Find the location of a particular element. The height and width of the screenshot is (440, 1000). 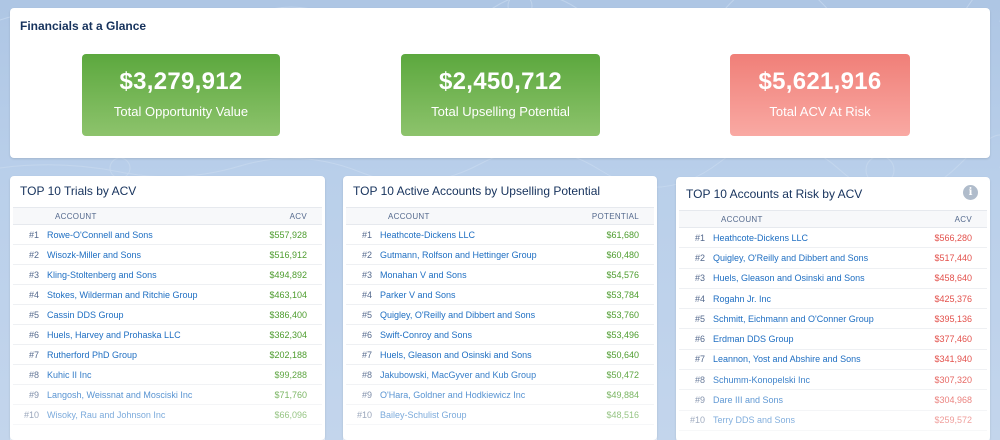

row-value: $304,968 is located at coordinates (953, 400).